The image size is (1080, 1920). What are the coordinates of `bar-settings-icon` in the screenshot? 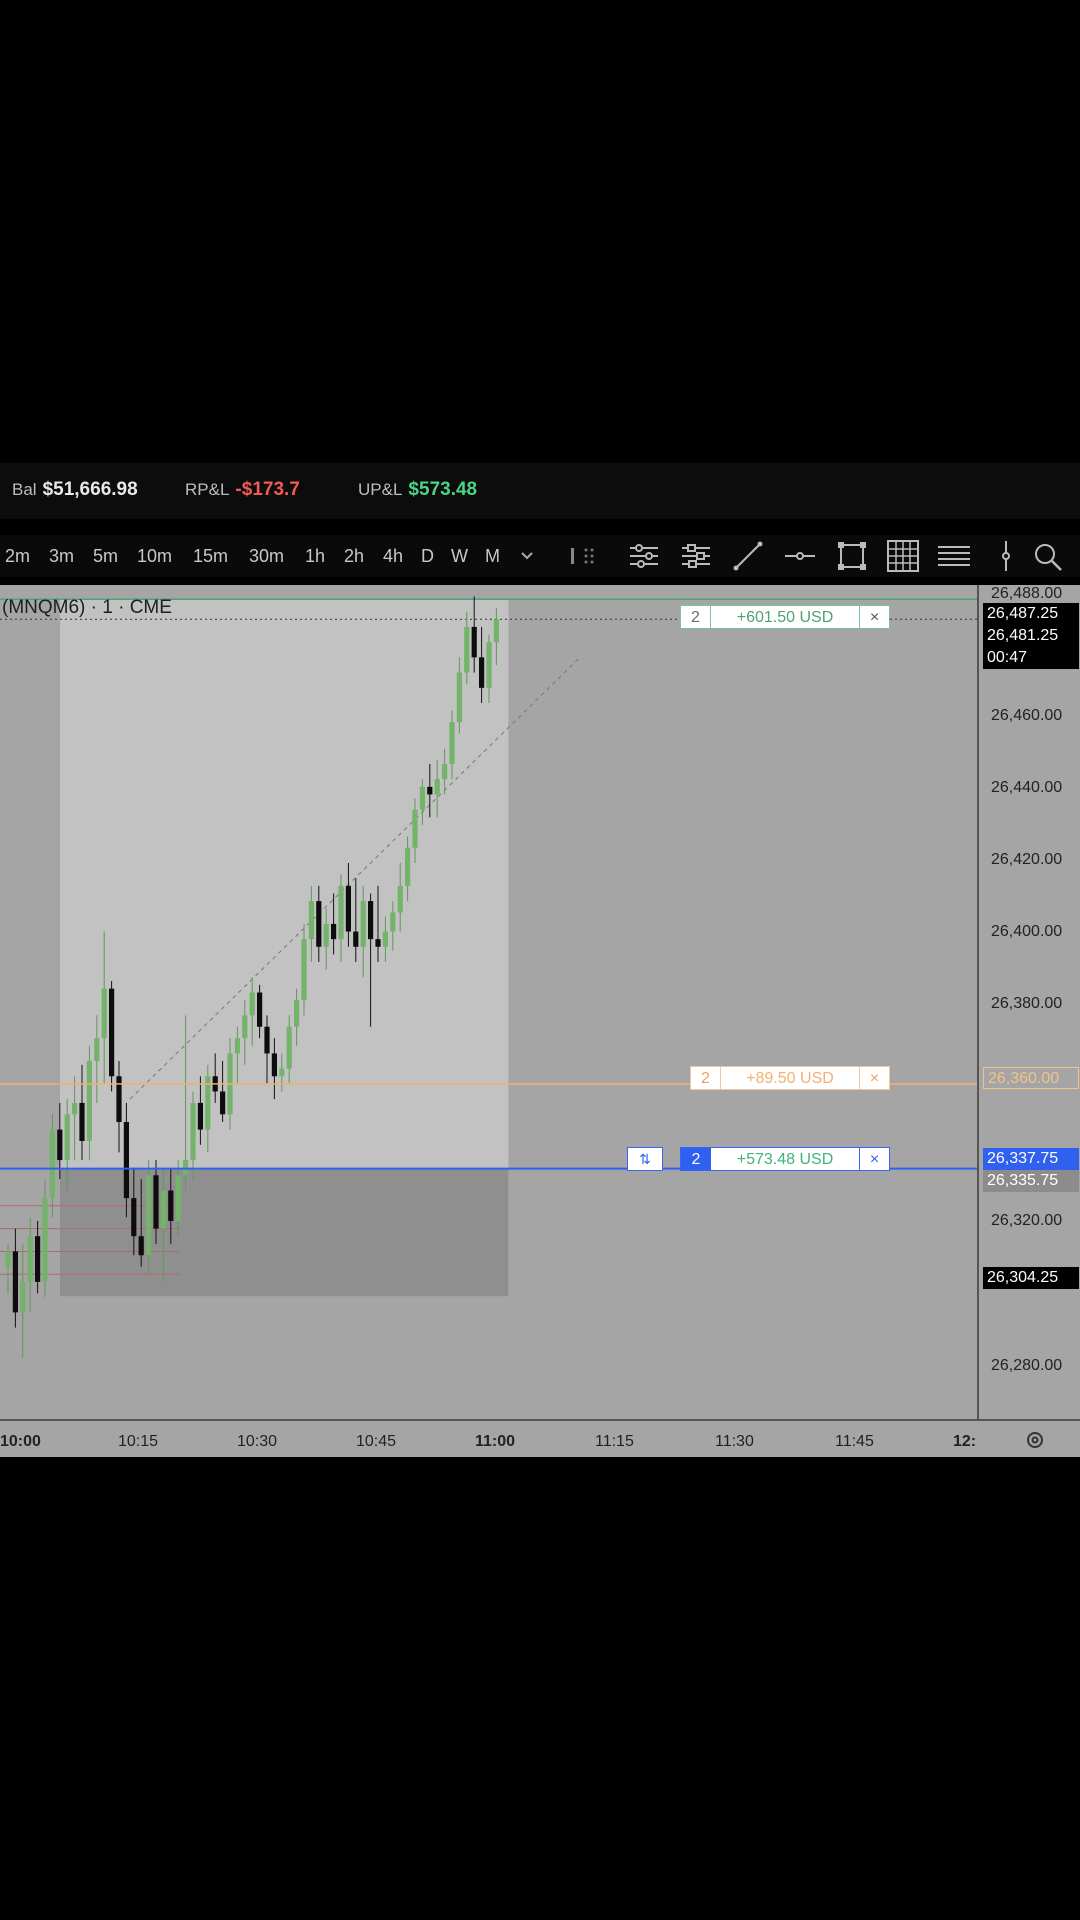 It's located at (644, 556).